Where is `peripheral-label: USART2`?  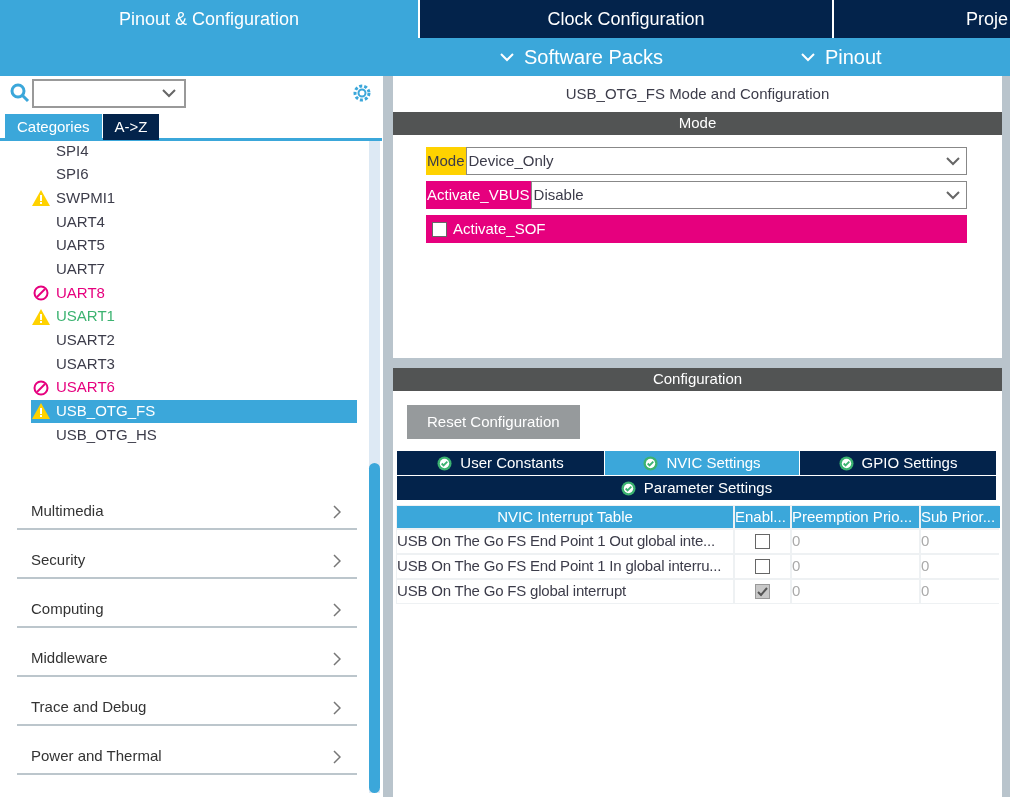 peripheral-label: USART2 is located at coordinates (85, 340).